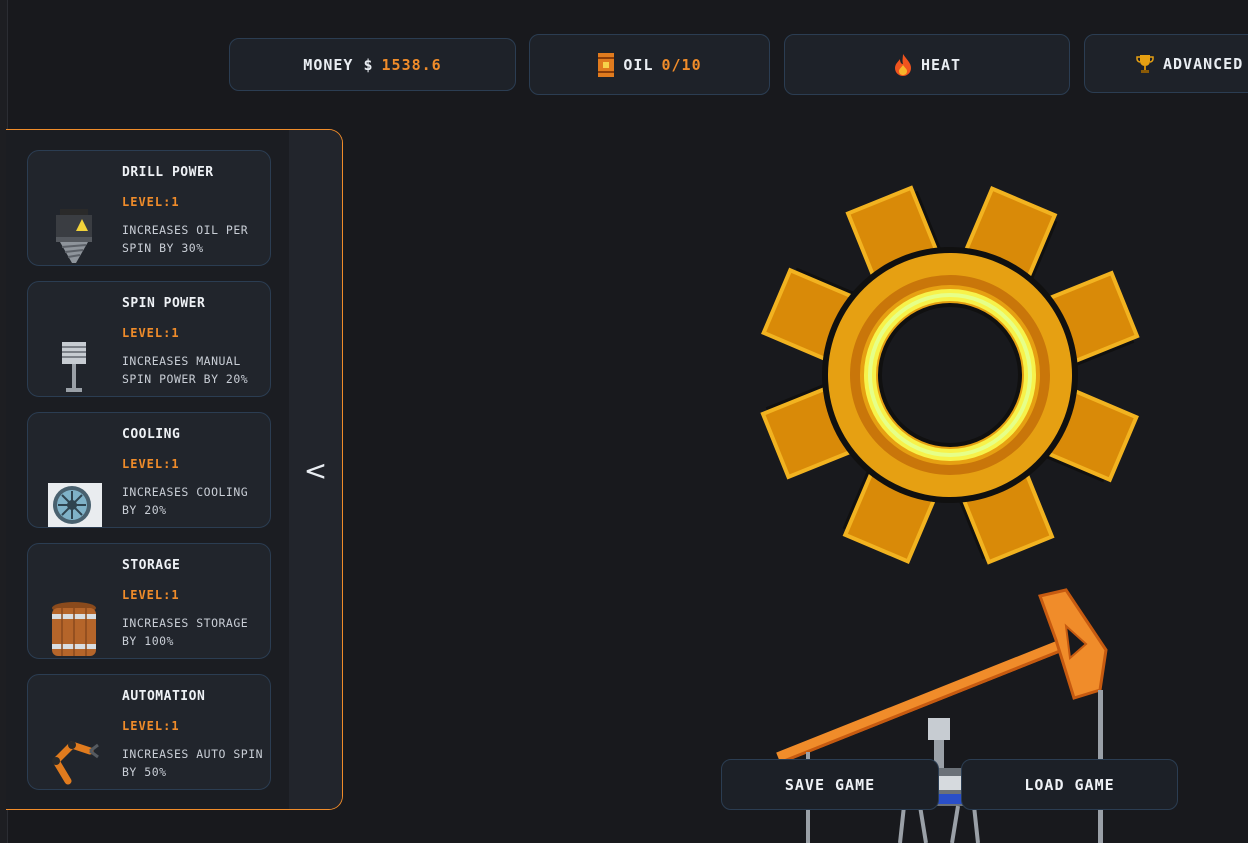 Image resolution: width=1248 pixels, height=843 pixels. I want to click on money-label: MONEY $, so click(338, 64).